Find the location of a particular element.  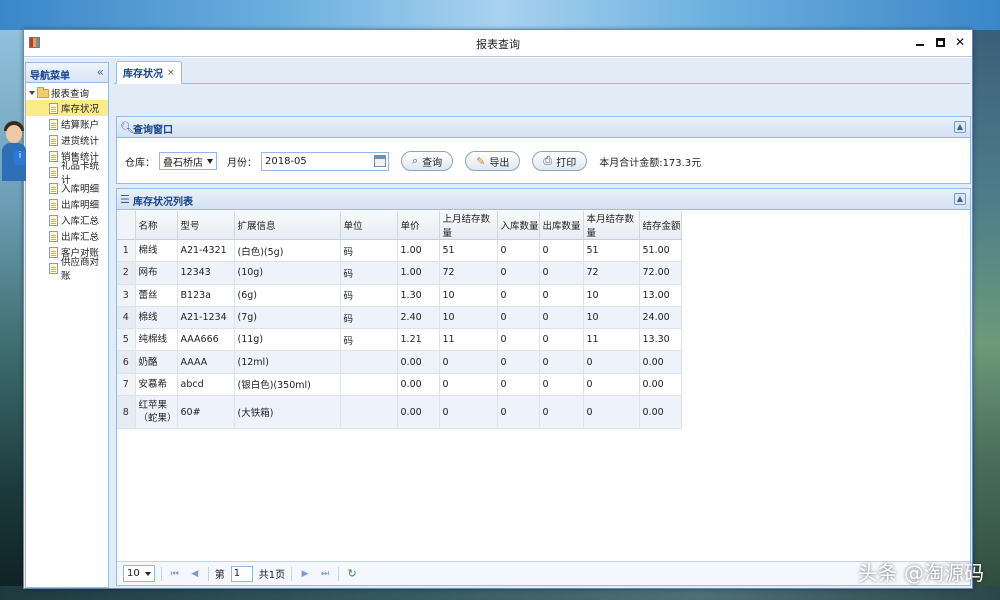

window-title: 报表查询 is located at coordinates (498, 44).